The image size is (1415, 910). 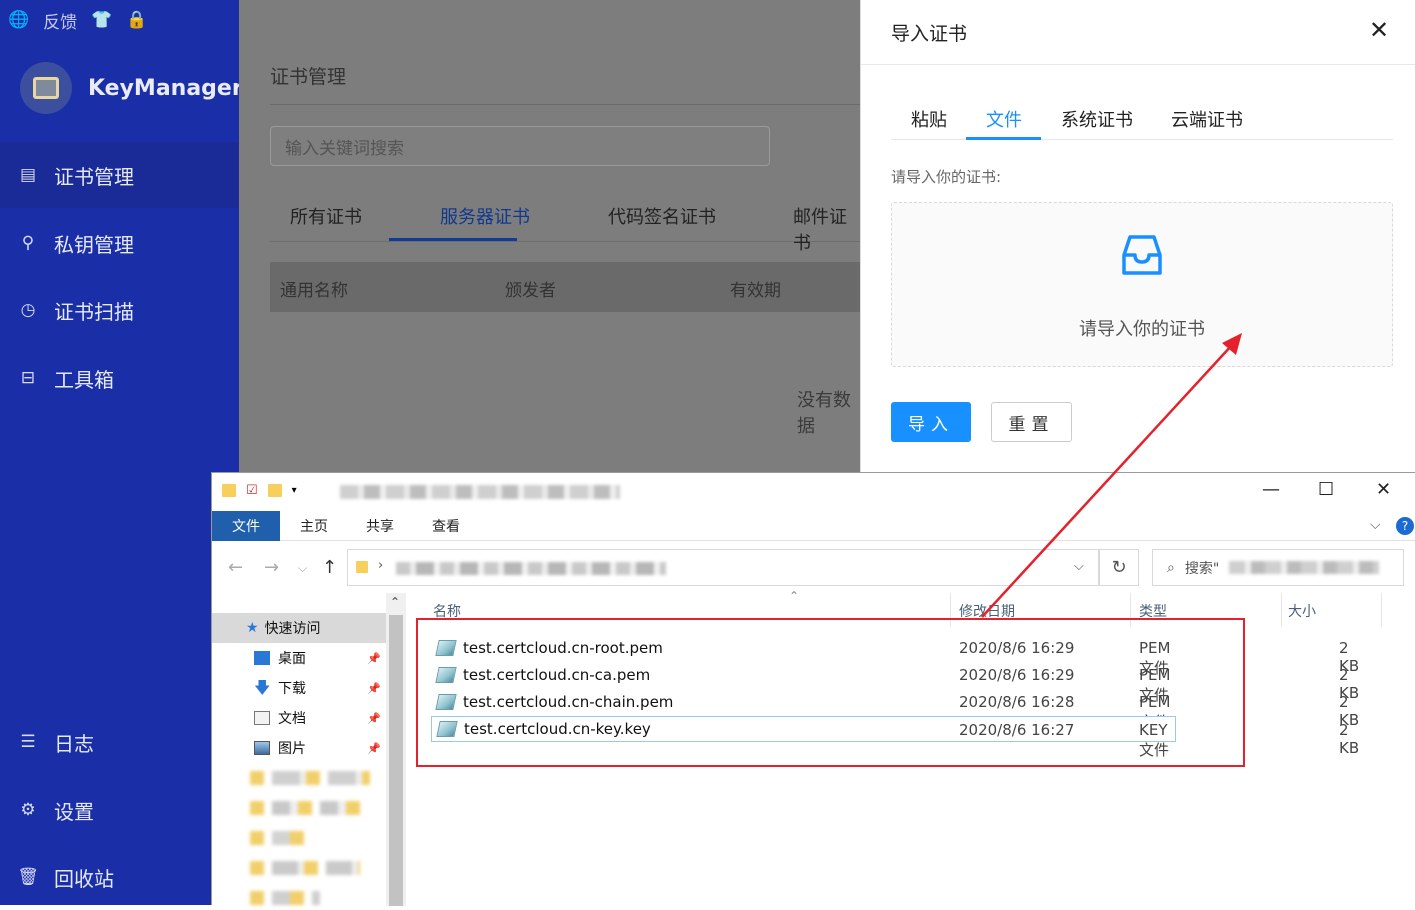 What do you see at coordinates (530, 288) in the screenshot?
I see `column-issuer: 颁发者` at bounding box center [530, 288].